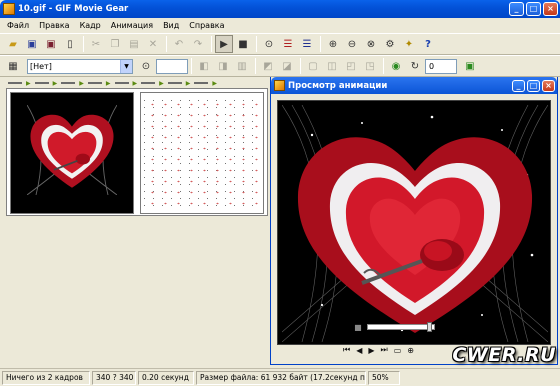 The image size is (560, 386). What do you see at coordinates (134, 44) in the screenshot?
I see `paste-icon: ▤` at bounding box center [134, 44].